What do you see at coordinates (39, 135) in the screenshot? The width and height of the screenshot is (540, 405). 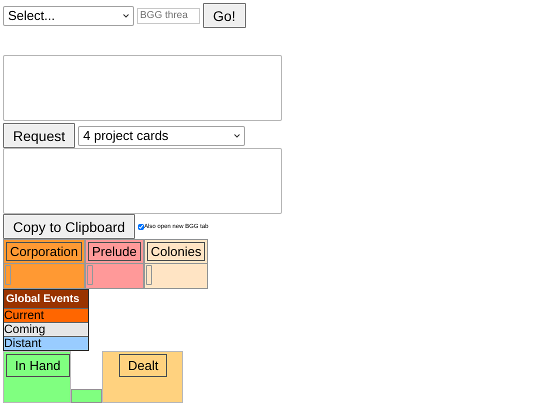 I see `request-button: Request` at bounding box center [39, 135].